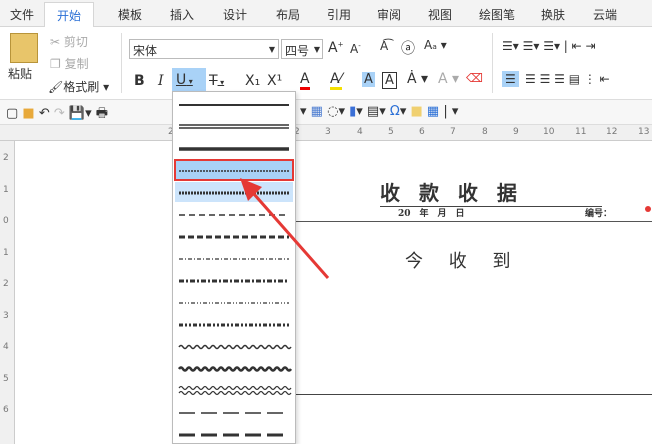 The image size is (652, 444). What do you see at coordinates (161, 81) in the screenshot?
I see `italic-button: I` at bounding box center [161, 81].